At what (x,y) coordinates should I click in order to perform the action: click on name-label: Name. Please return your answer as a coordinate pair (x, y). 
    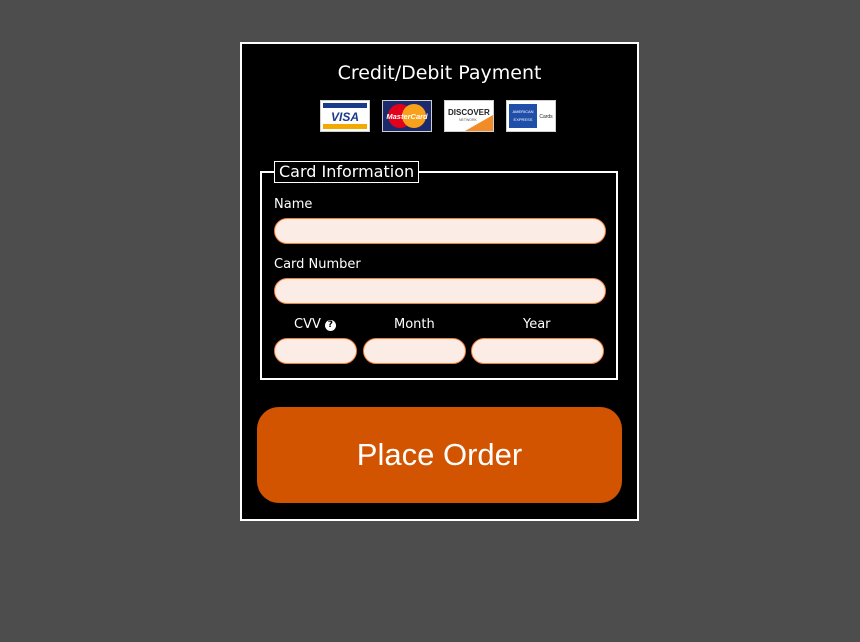
    Looking at the image, I should click on (293, 204).